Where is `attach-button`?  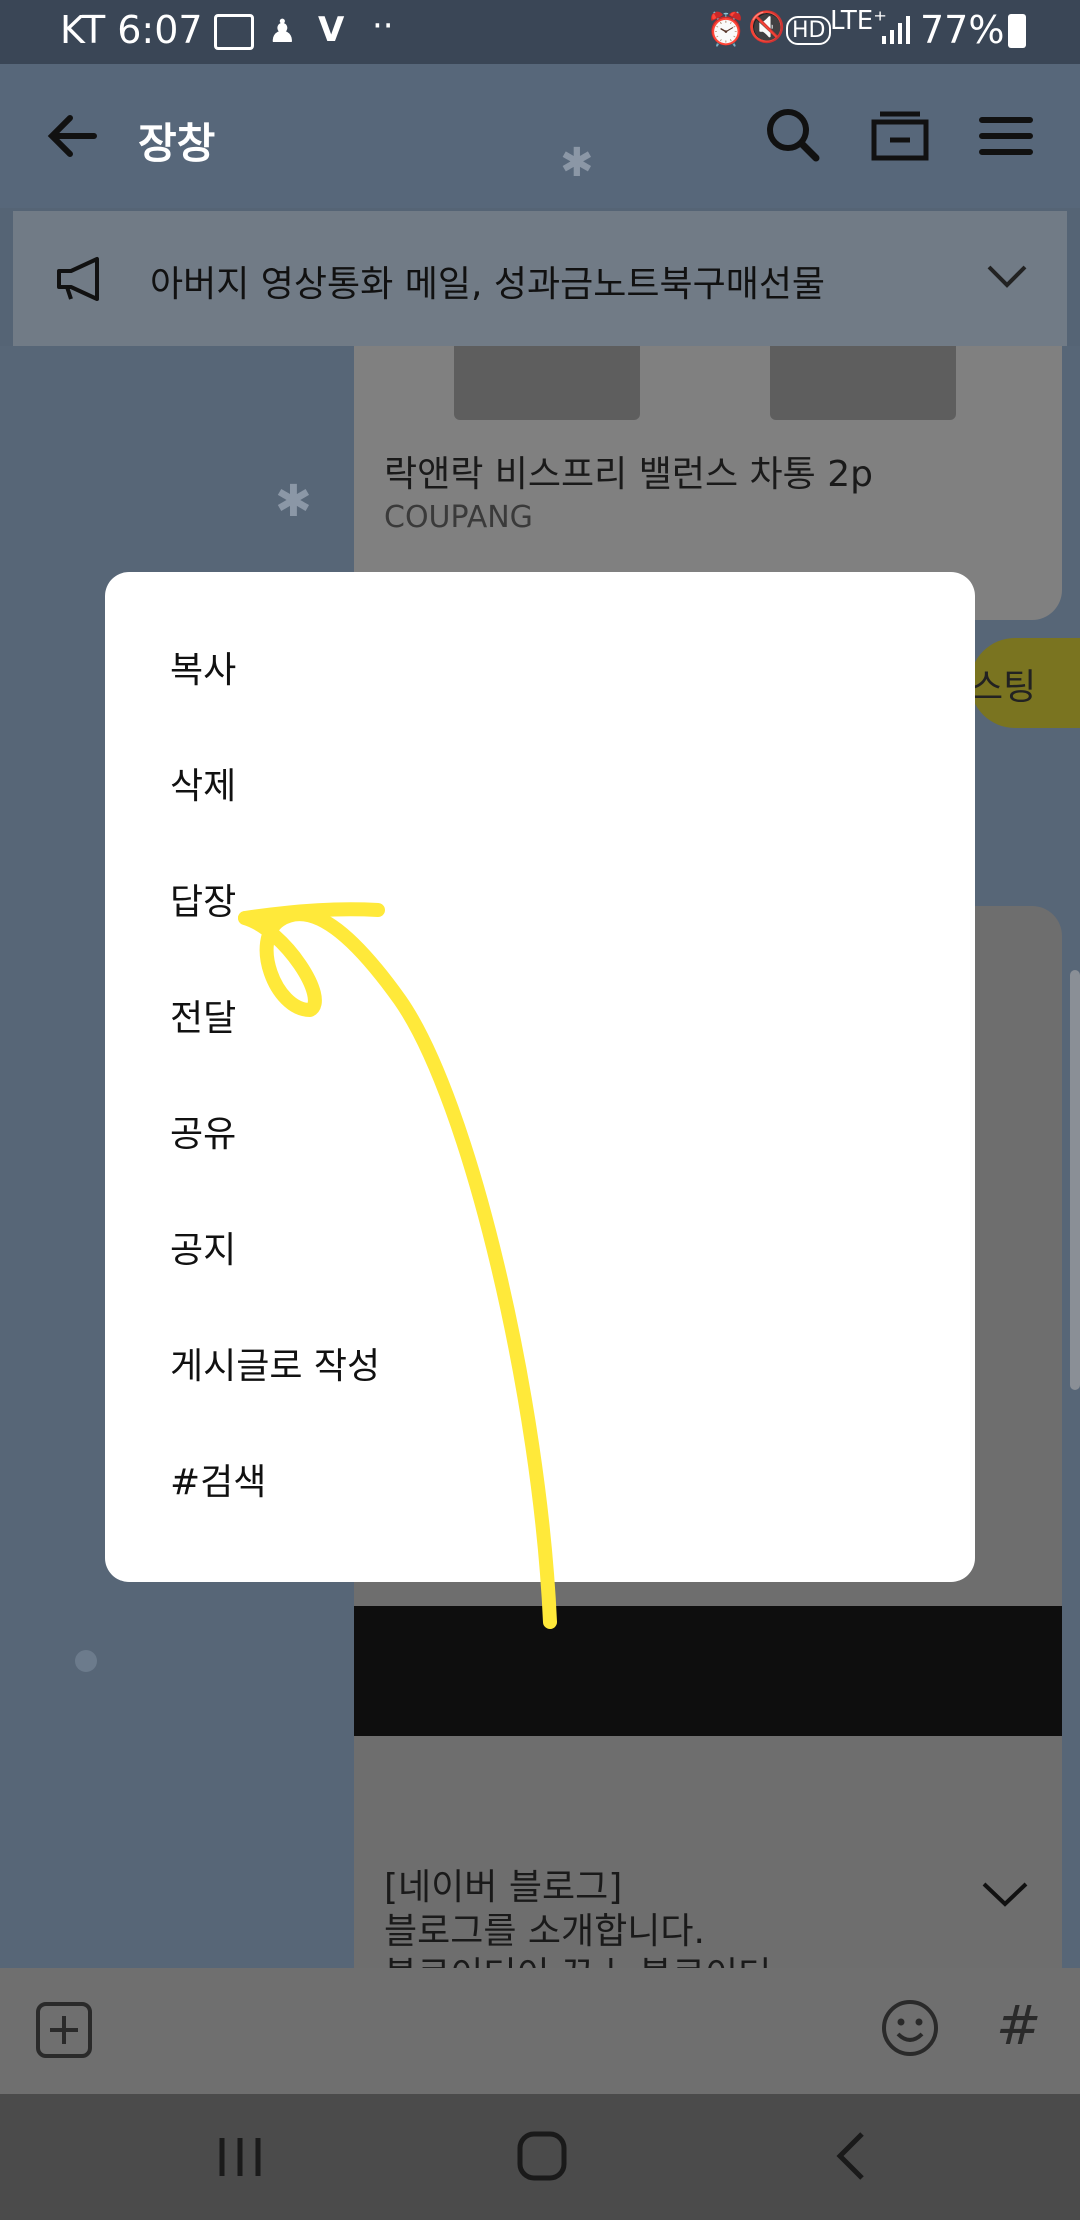
attach-button is located at coordinates (64, 2032).